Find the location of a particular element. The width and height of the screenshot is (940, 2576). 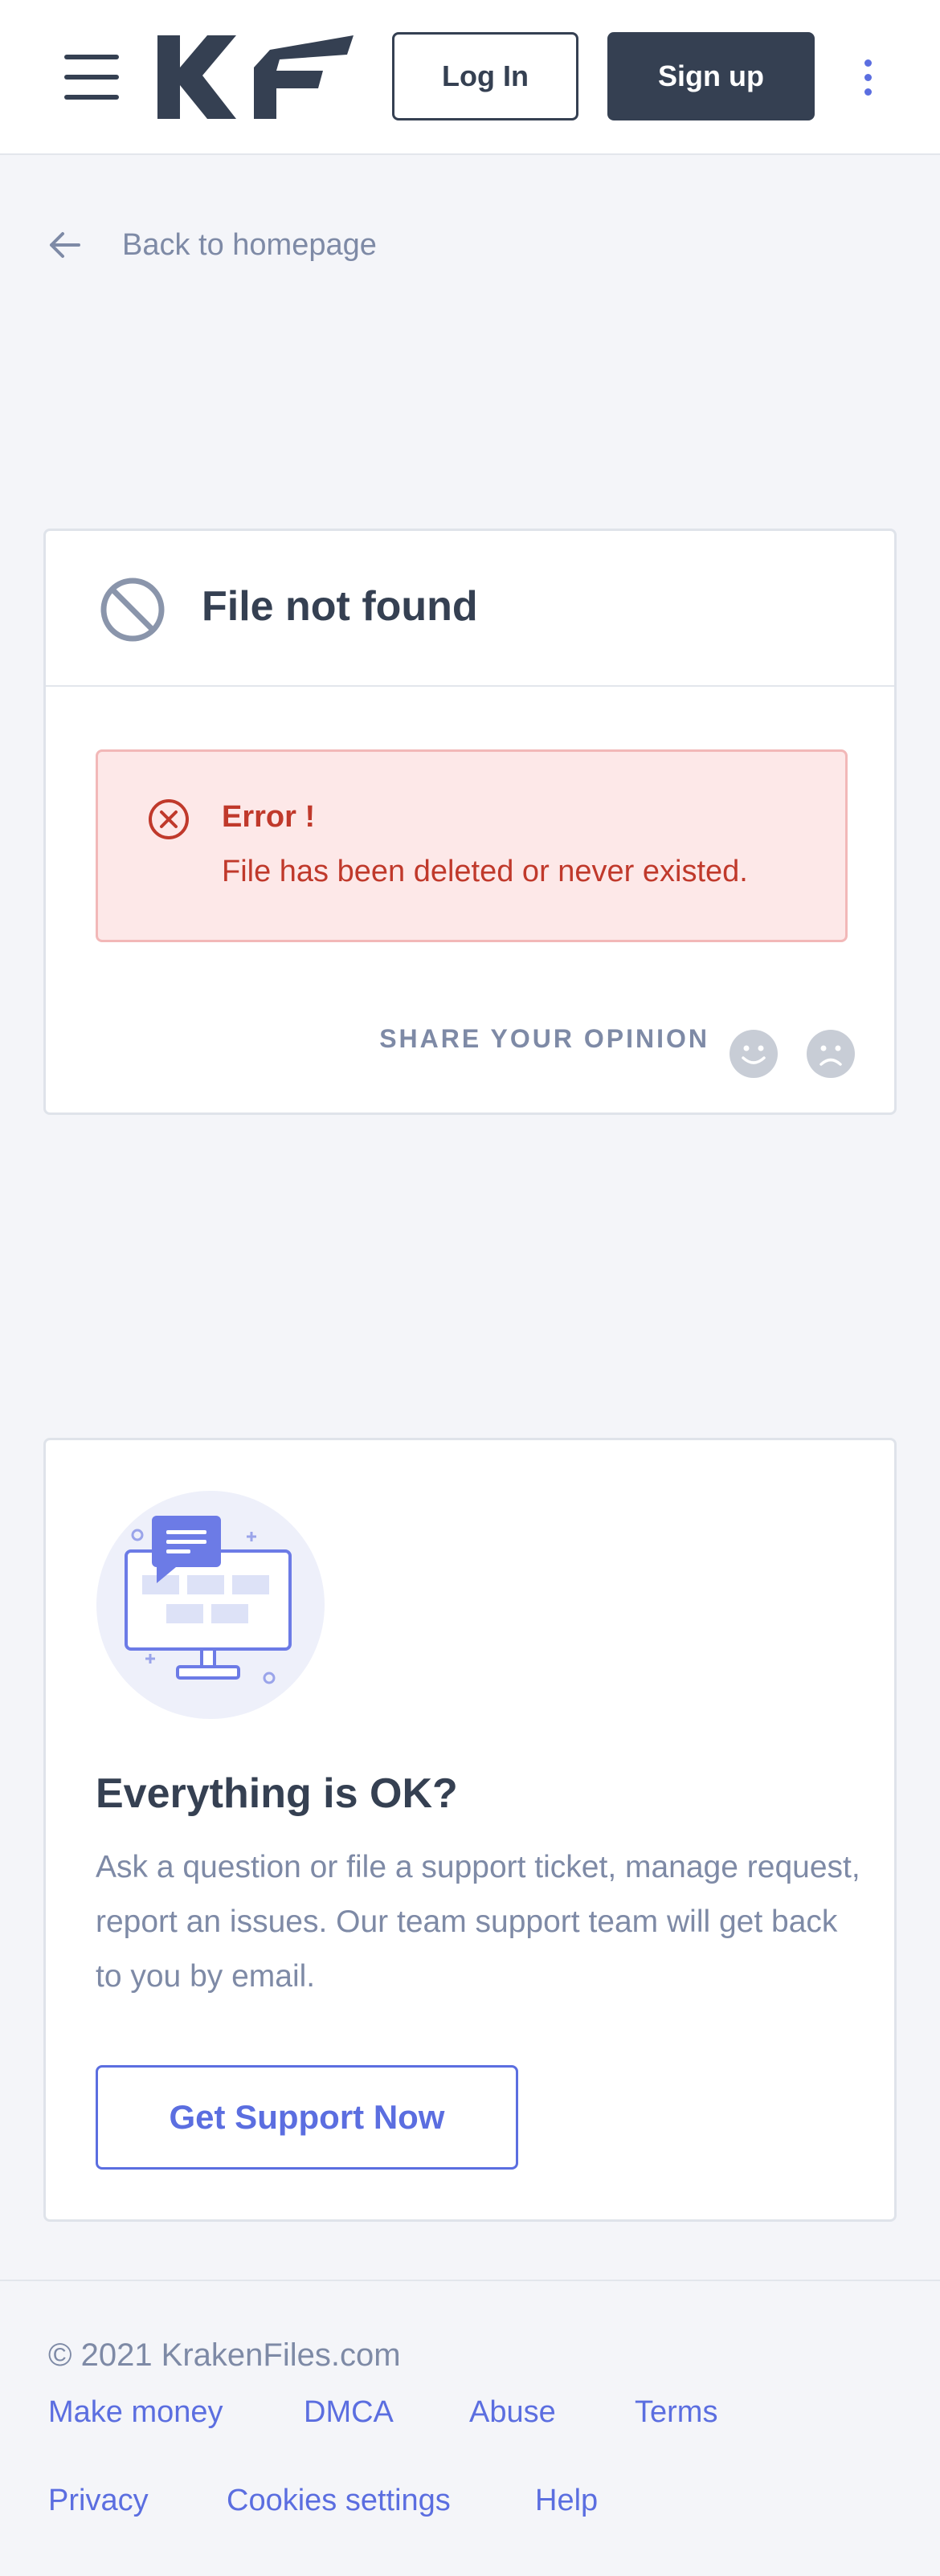

arrow-left-icon is located at coordinates (65, 245).